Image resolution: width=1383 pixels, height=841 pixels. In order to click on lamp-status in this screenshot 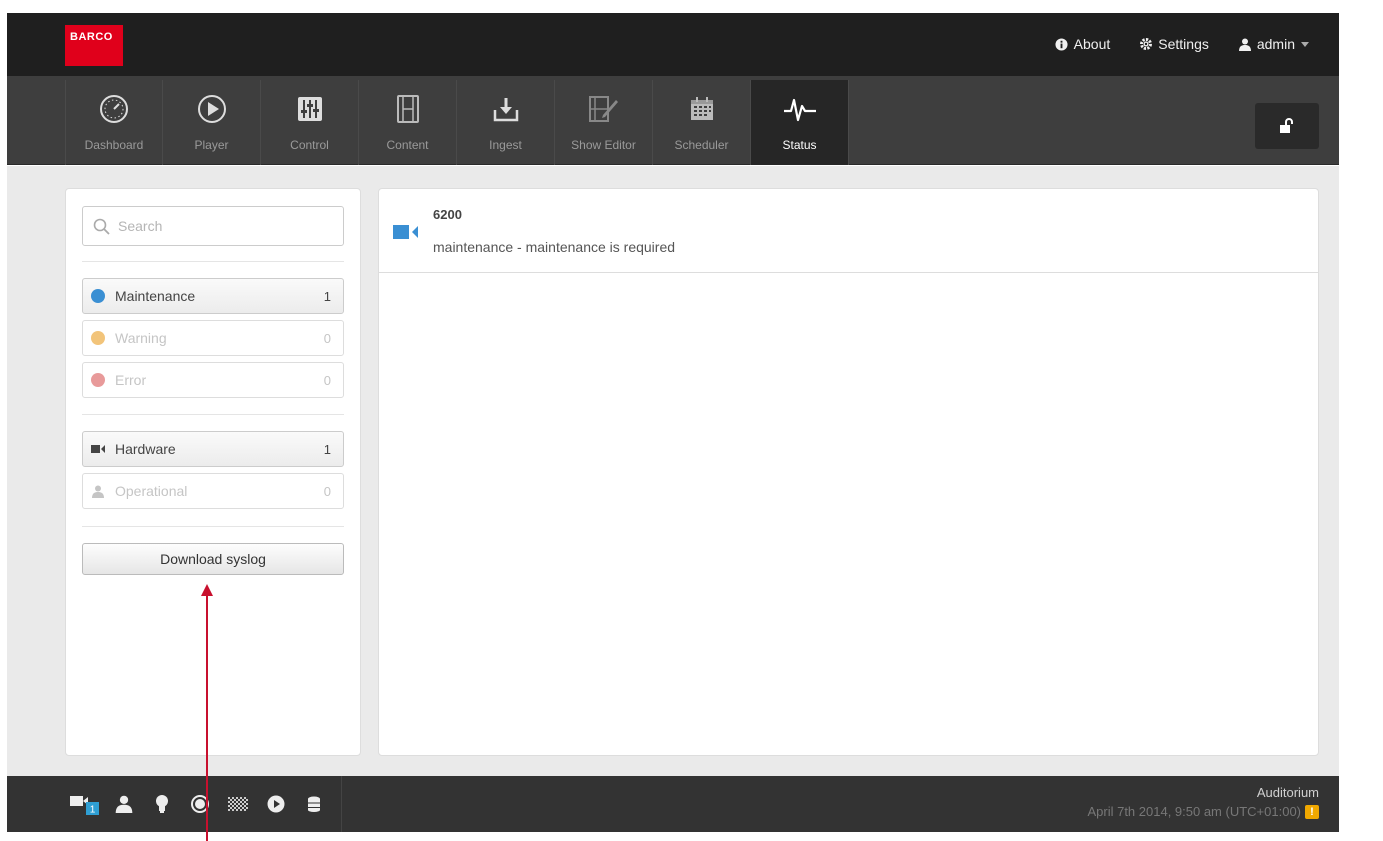, I will do `click(162, 804)`.